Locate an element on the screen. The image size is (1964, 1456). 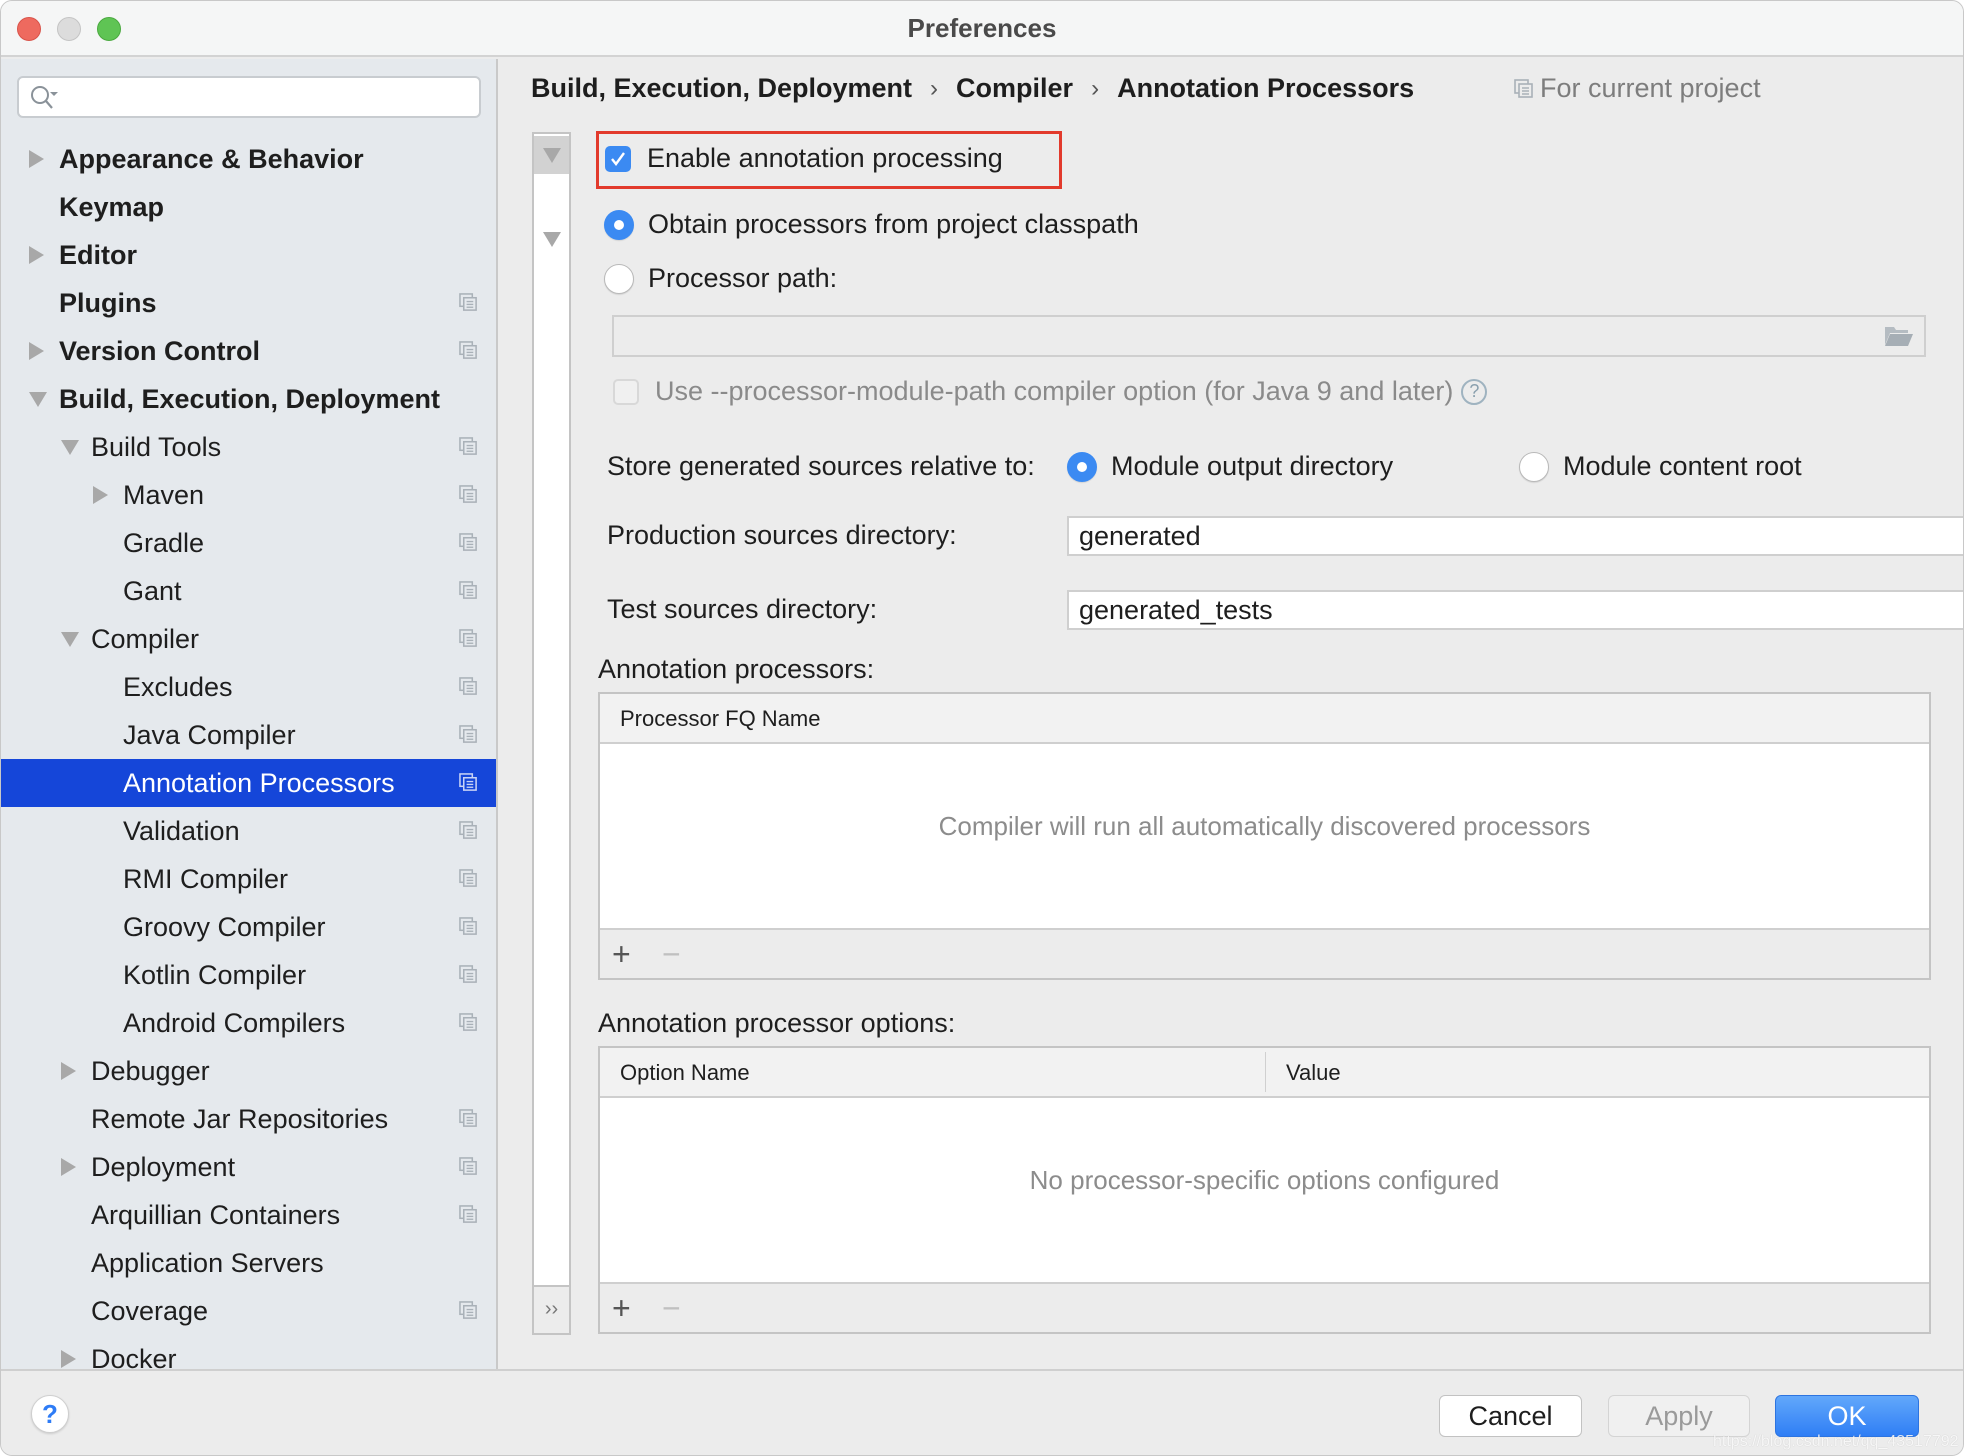
sidebar-item-label: Android Compilers is located at coordinates (234, 1022).